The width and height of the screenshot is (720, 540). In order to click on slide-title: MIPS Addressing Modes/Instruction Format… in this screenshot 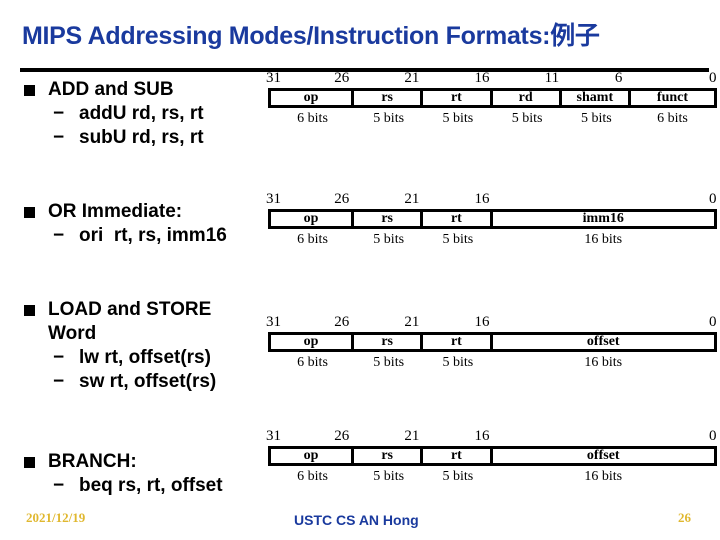, I will do `click(311, 36)`.